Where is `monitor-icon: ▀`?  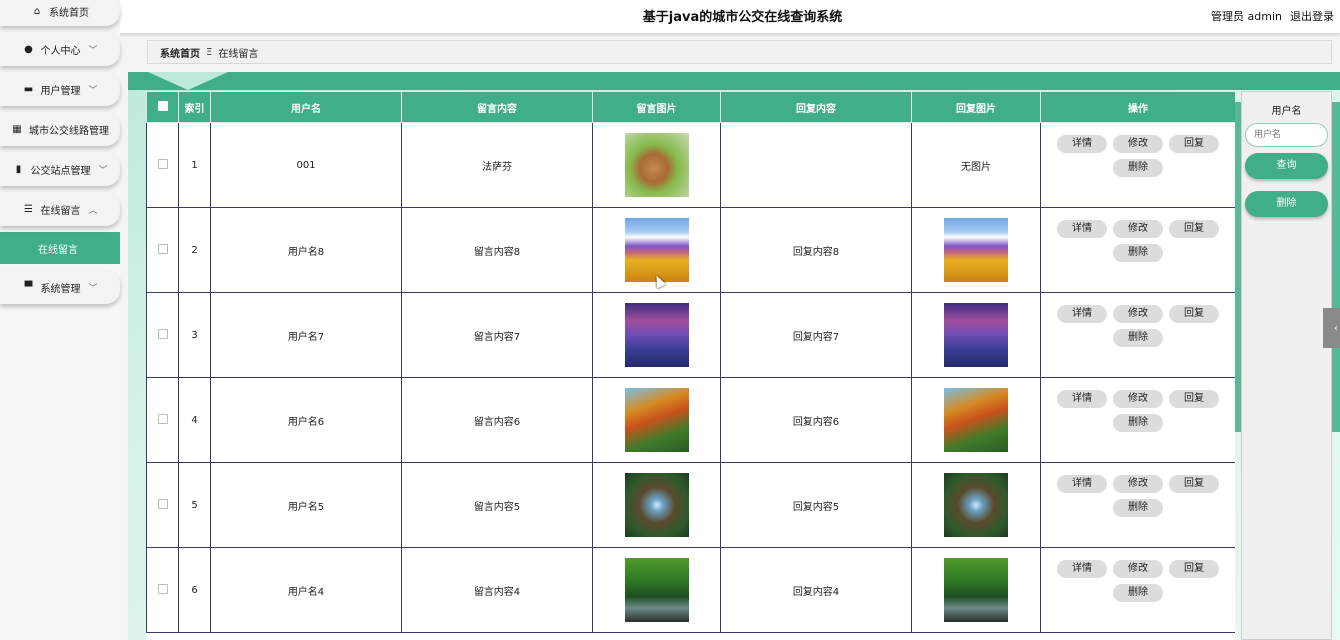 monitor-icon: ▀ is located at coordinates (28, 287).